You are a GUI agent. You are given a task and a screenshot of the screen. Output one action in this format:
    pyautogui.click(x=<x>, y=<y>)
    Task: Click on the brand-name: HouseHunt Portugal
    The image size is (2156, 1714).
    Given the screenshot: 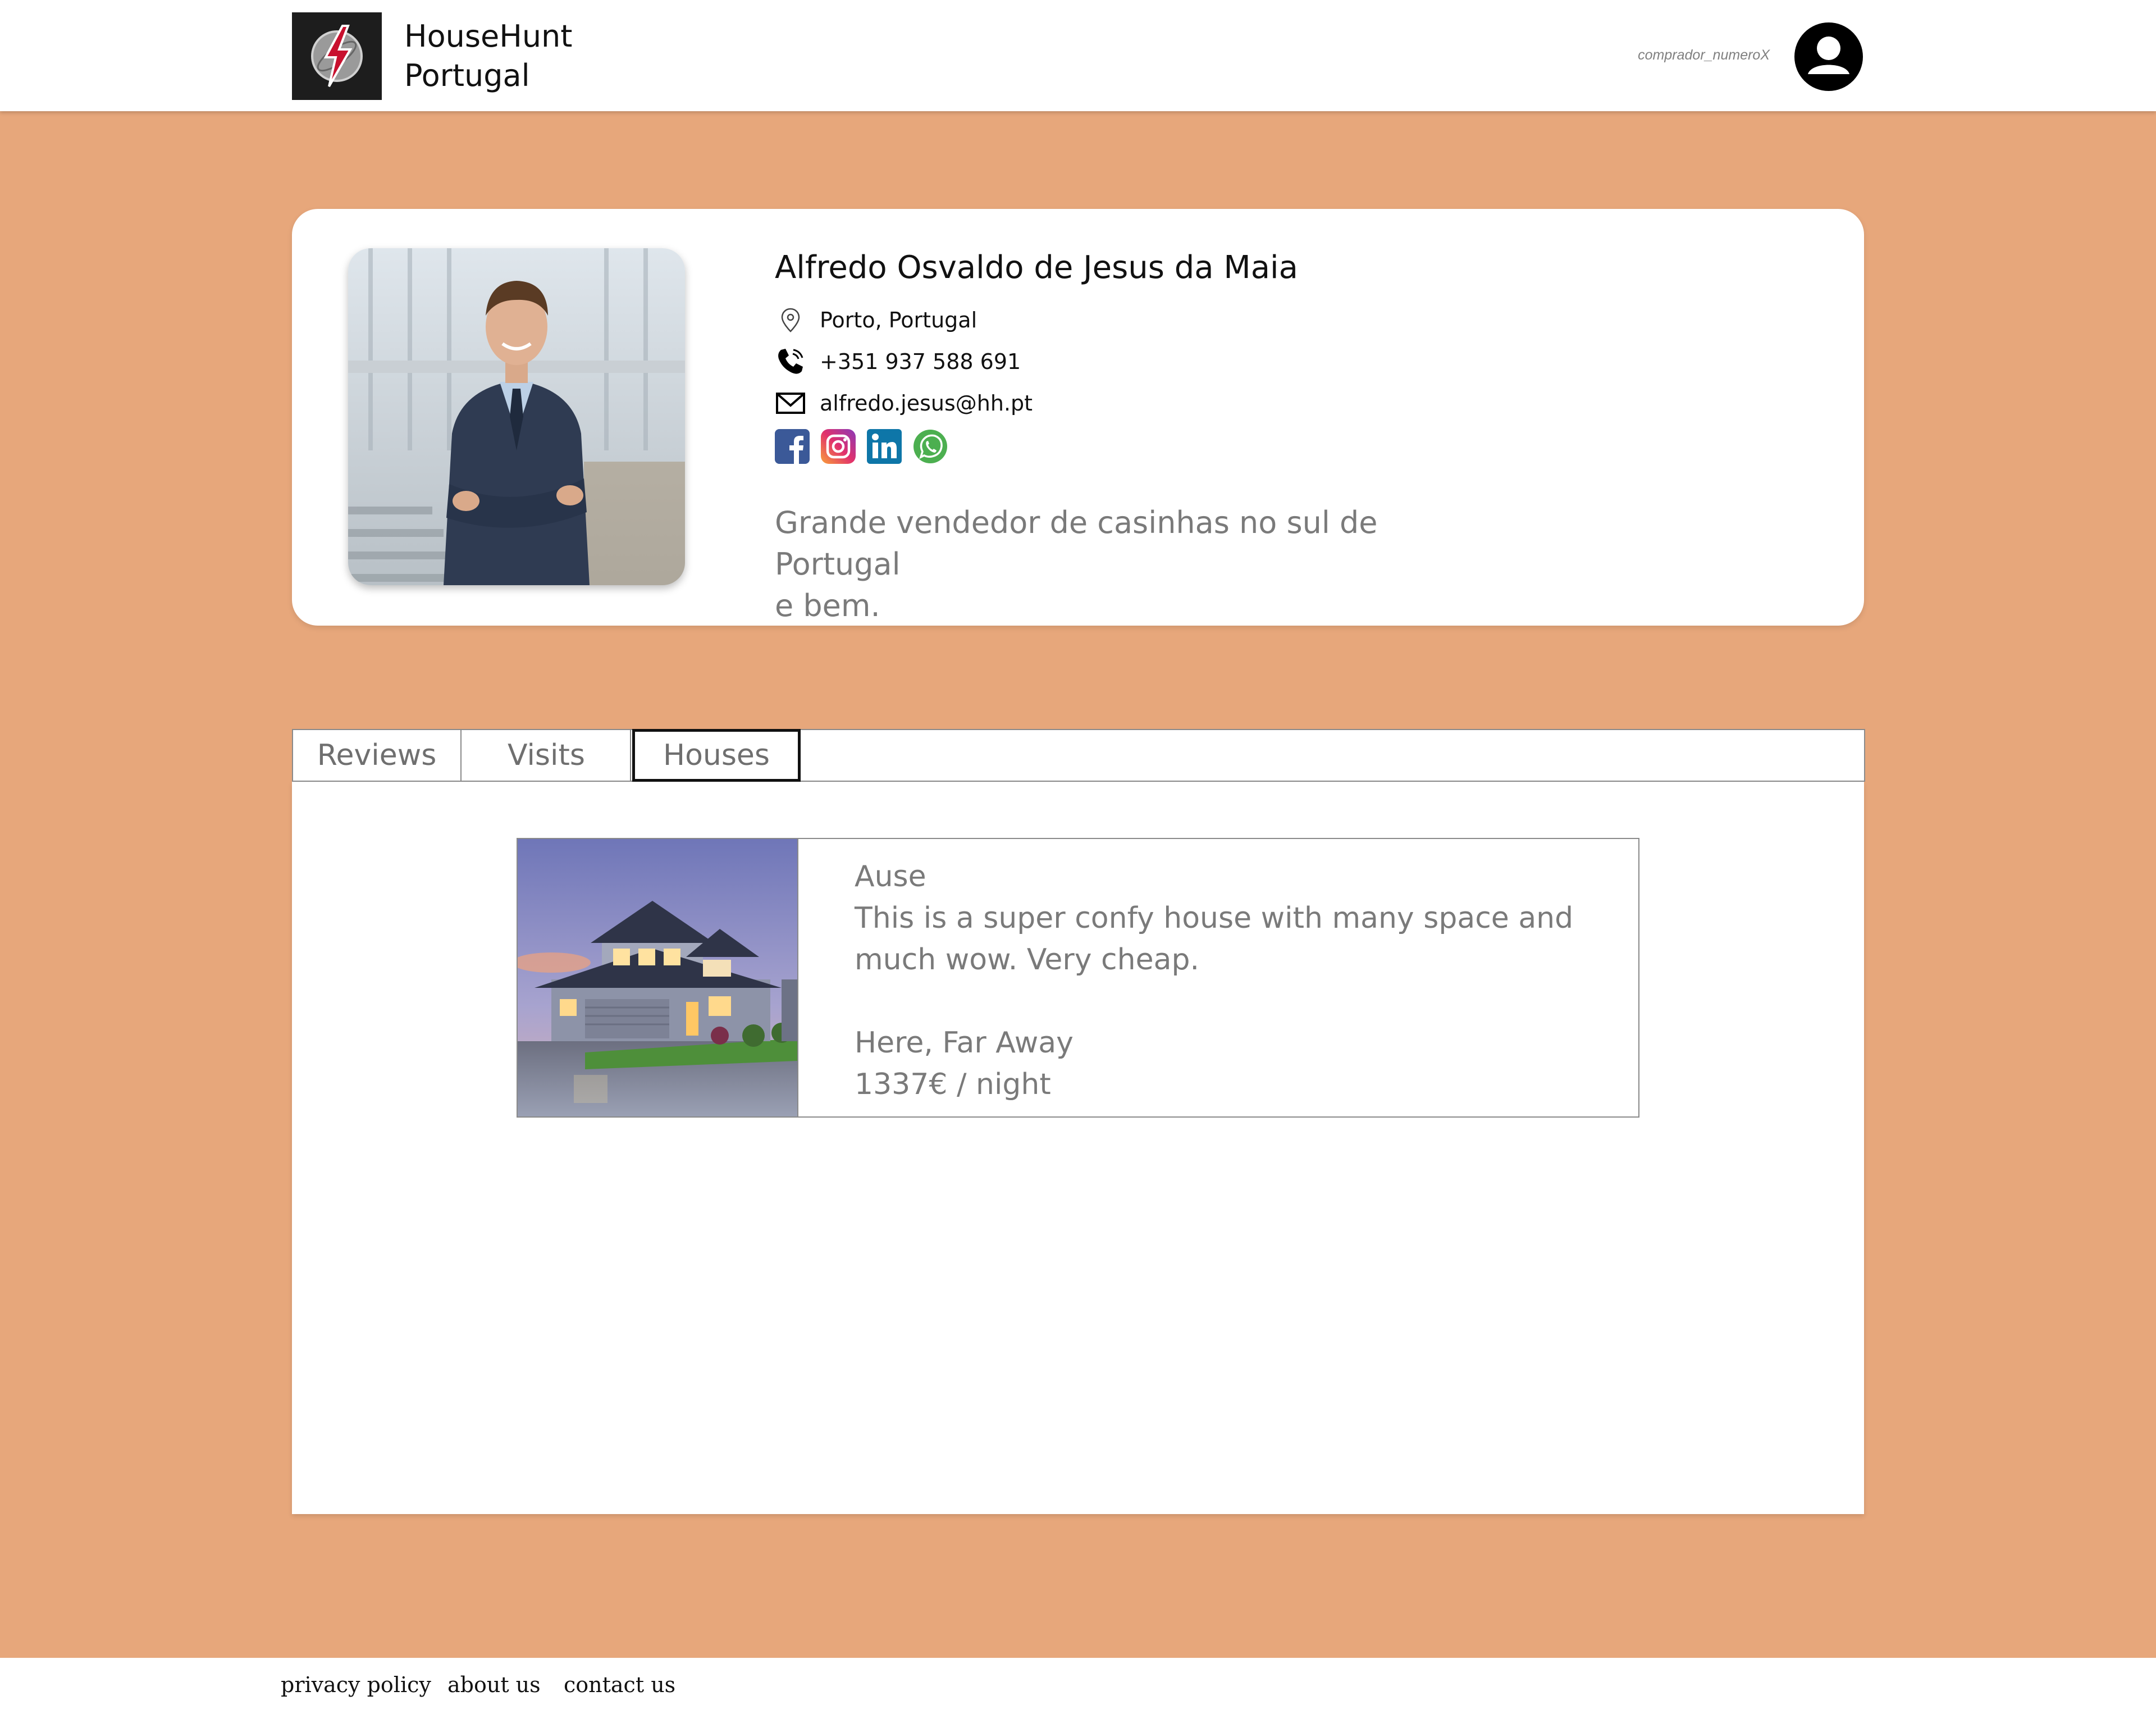 What is the action you would take?
    pyautogui.click(x=488, y=56)
    